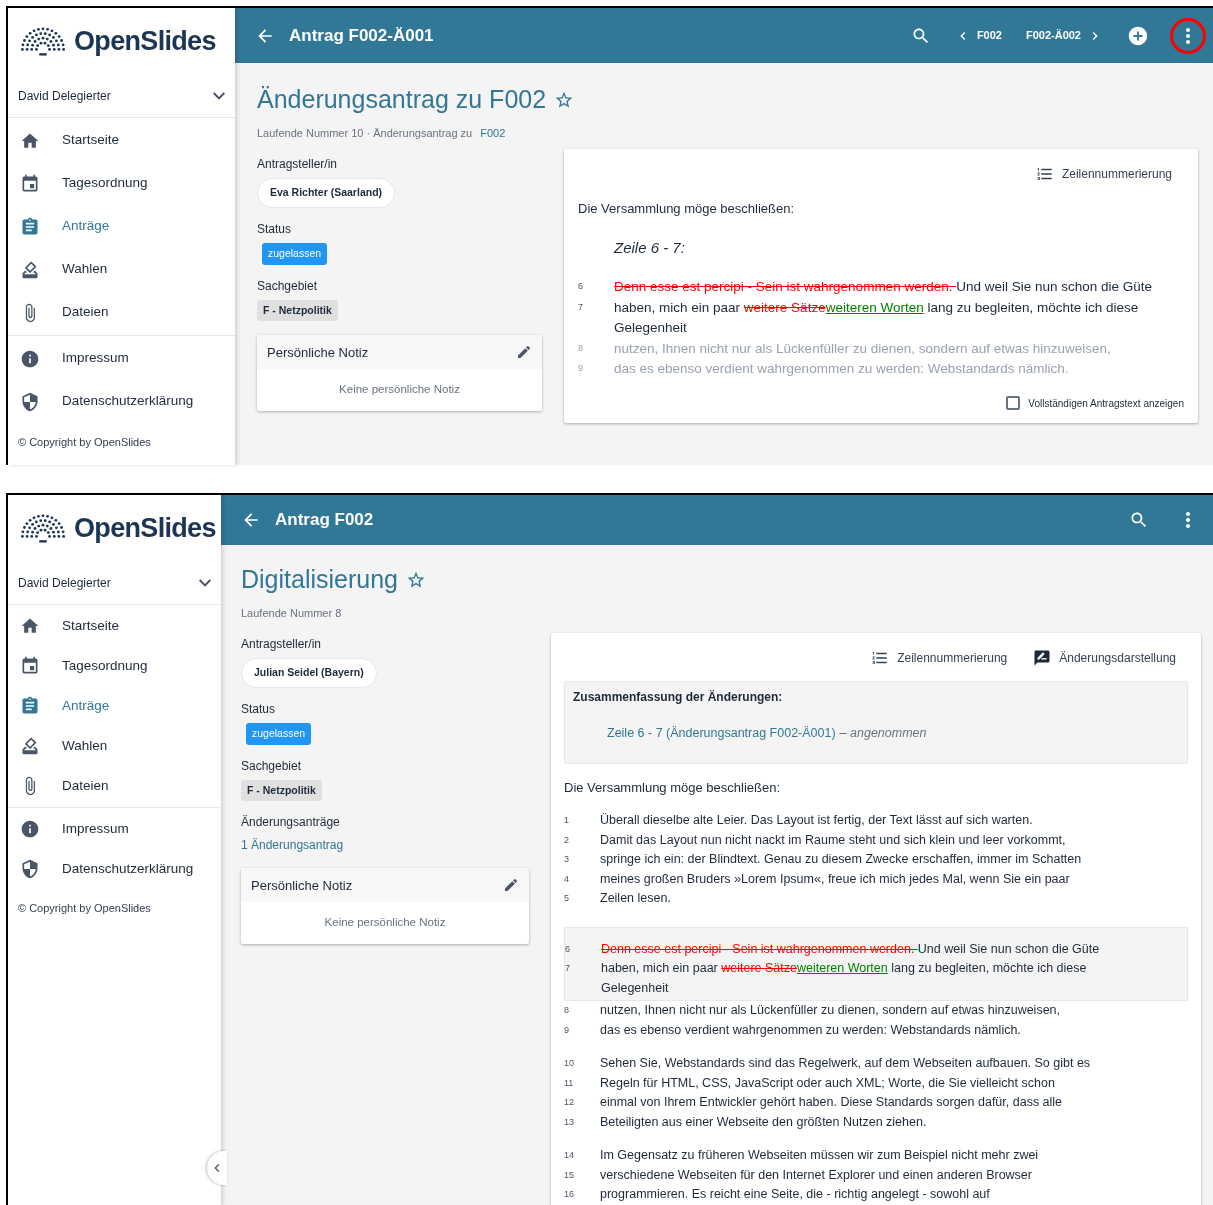 This screenshot has width=1213, height=1205. Describe the element at coordinates (569, 1122) in the screenshot. I see `line-number: 13` at that location.